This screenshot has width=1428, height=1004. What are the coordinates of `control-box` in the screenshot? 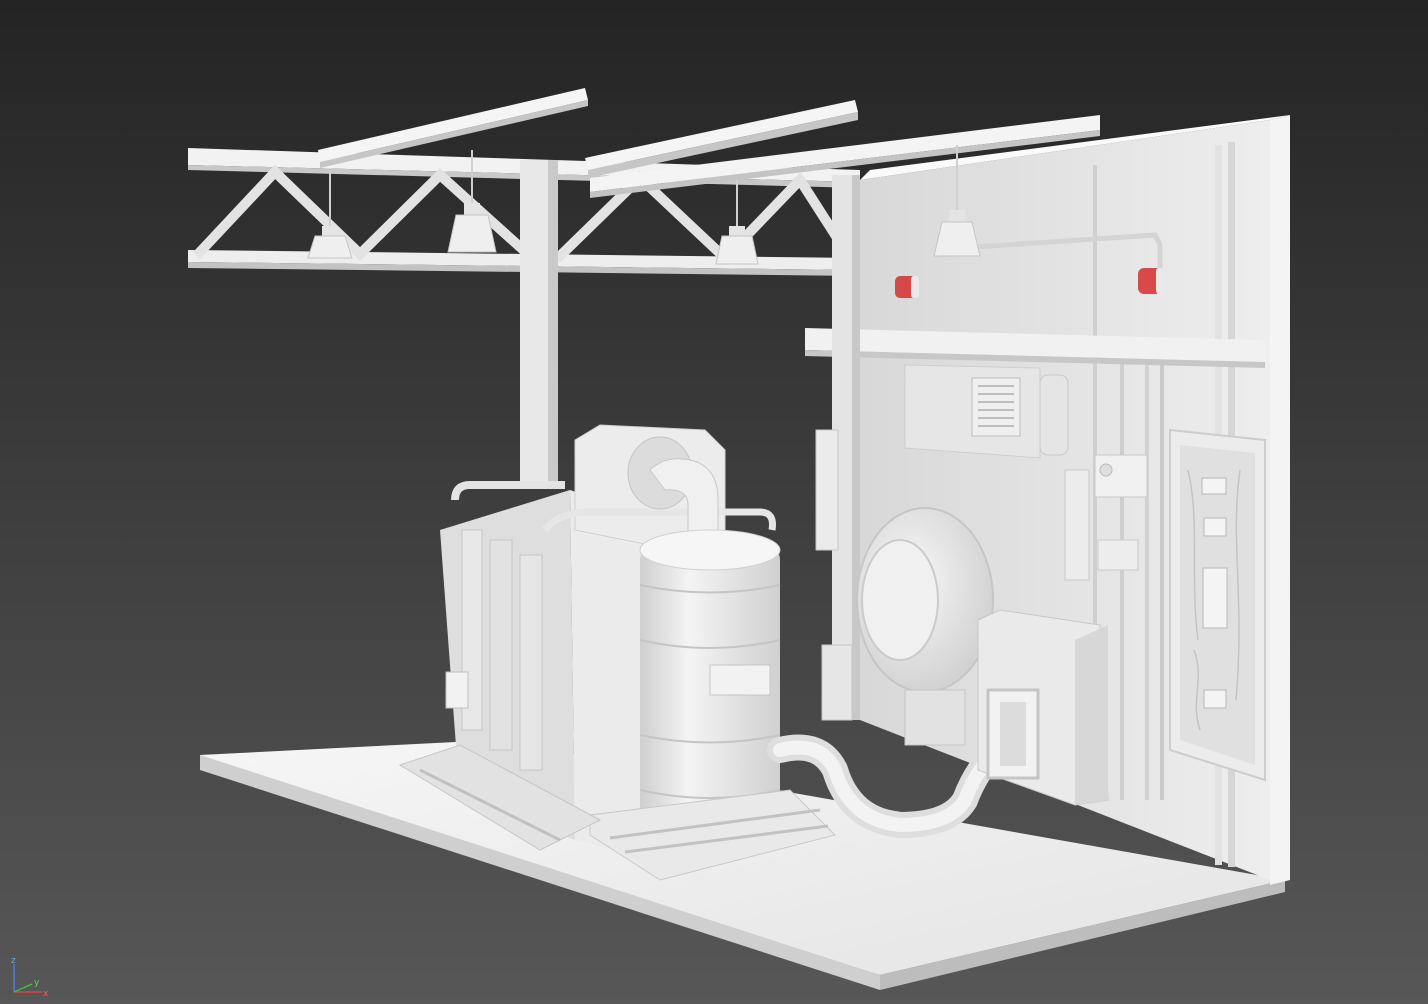 It's located at (1043, 707).